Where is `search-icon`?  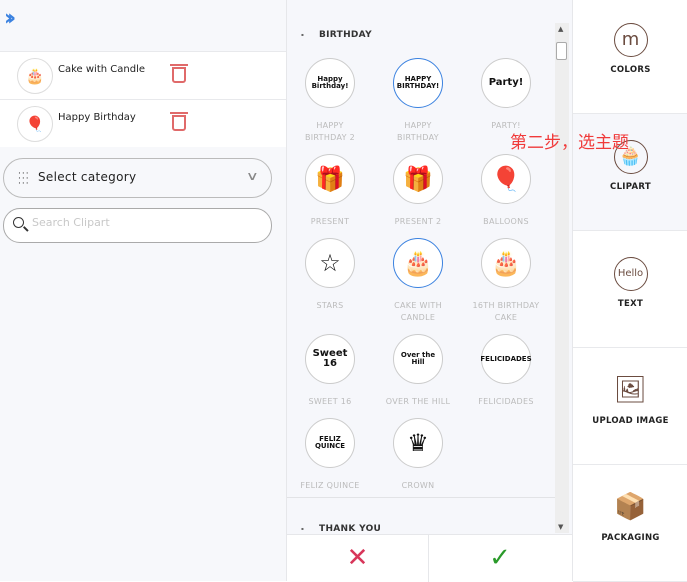 search-icon is located at coordinates (18, 222).